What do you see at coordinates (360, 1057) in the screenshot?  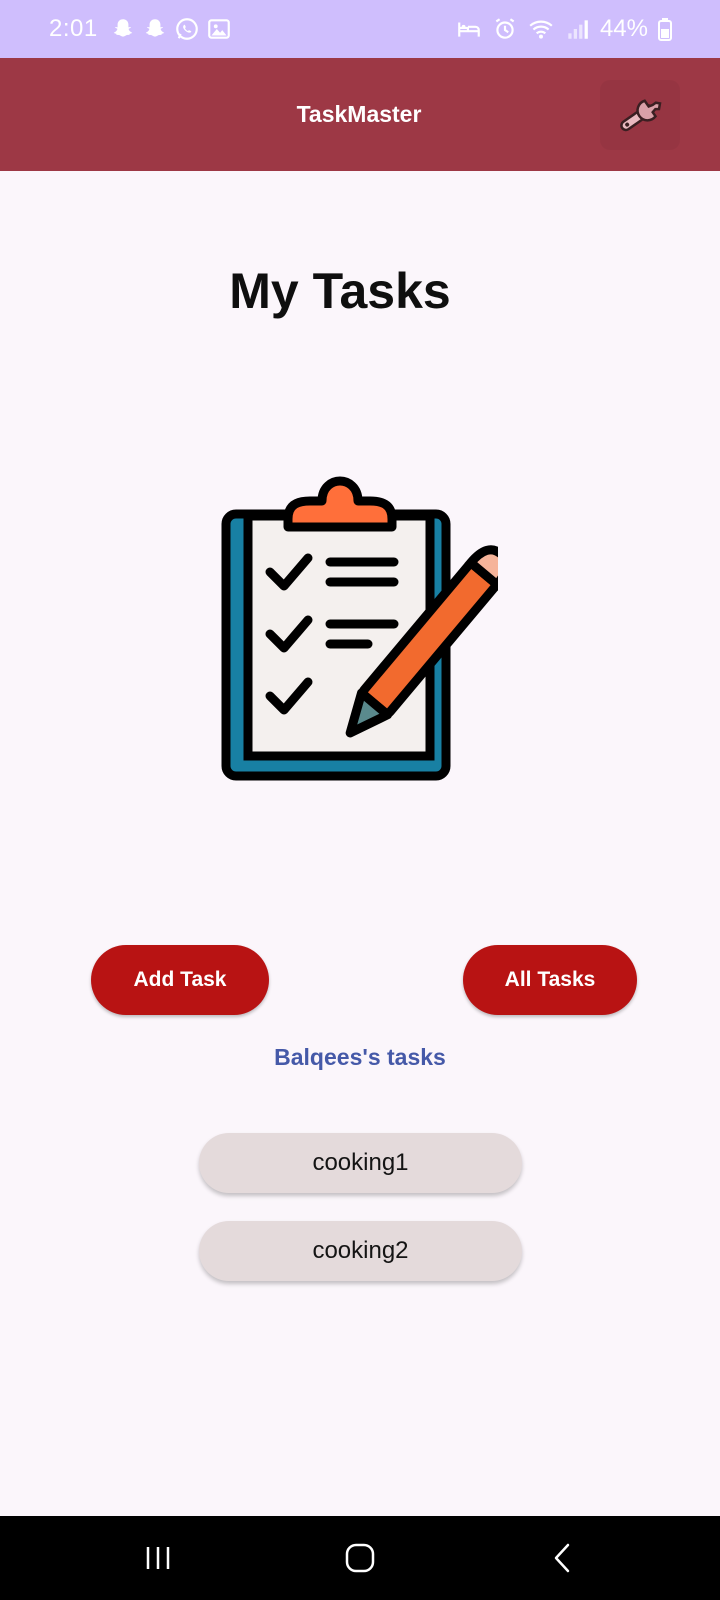 I see `user-tasks-label: Balqees's tasks` at bounding box center [360, 1057].